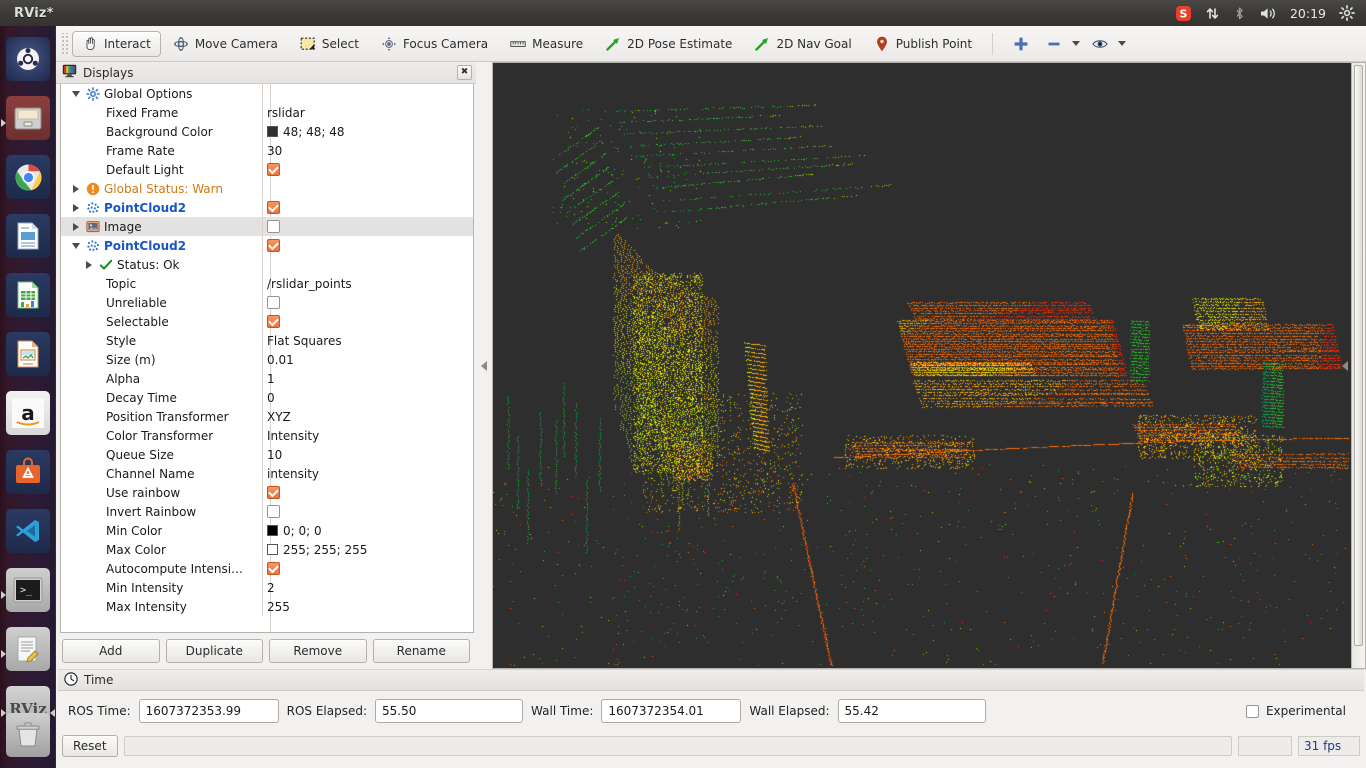 The height and width of the screenshot is (768, 1366). I want to click on wall-elapsed-input: 55.42, so click(911, 711).